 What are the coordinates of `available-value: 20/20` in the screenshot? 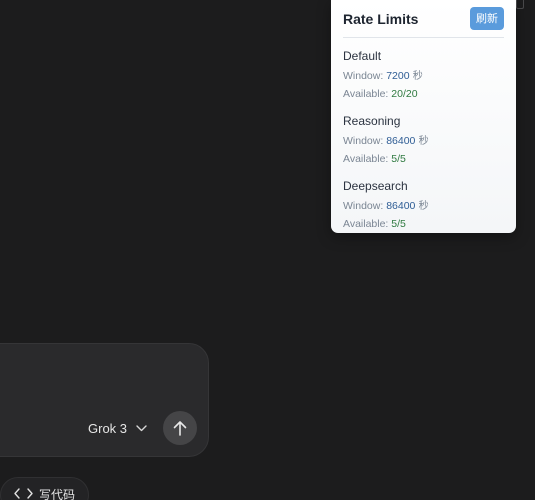 It's located at (404, 94).